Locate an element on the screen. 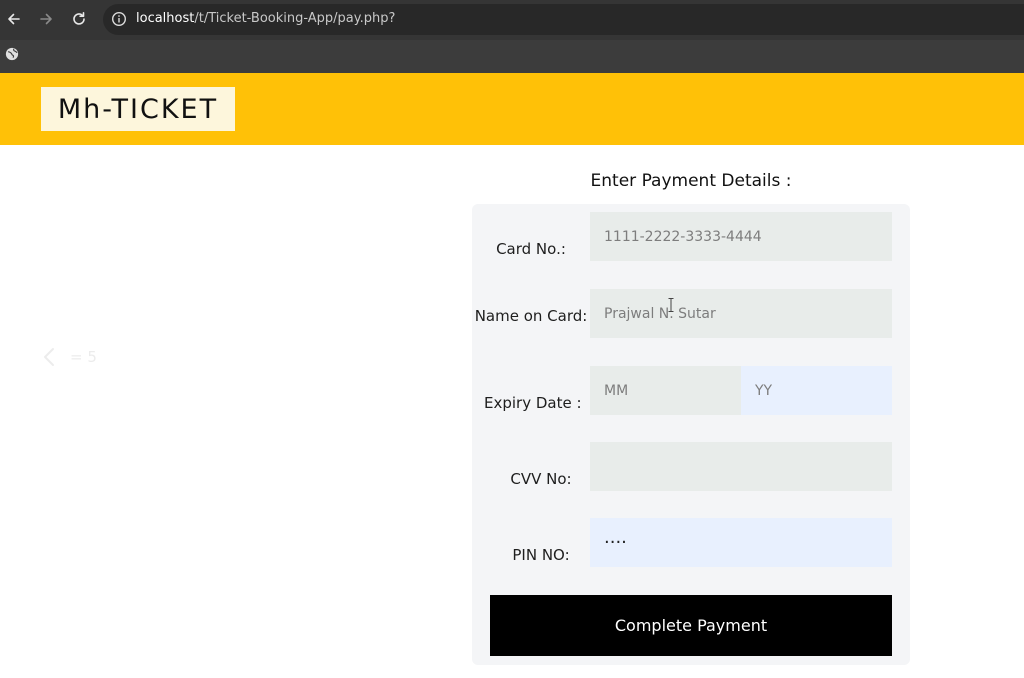  browser-chrome: localhost/t/Ticket-Booking-App/pay.php? is located at coordinates (512, 36).